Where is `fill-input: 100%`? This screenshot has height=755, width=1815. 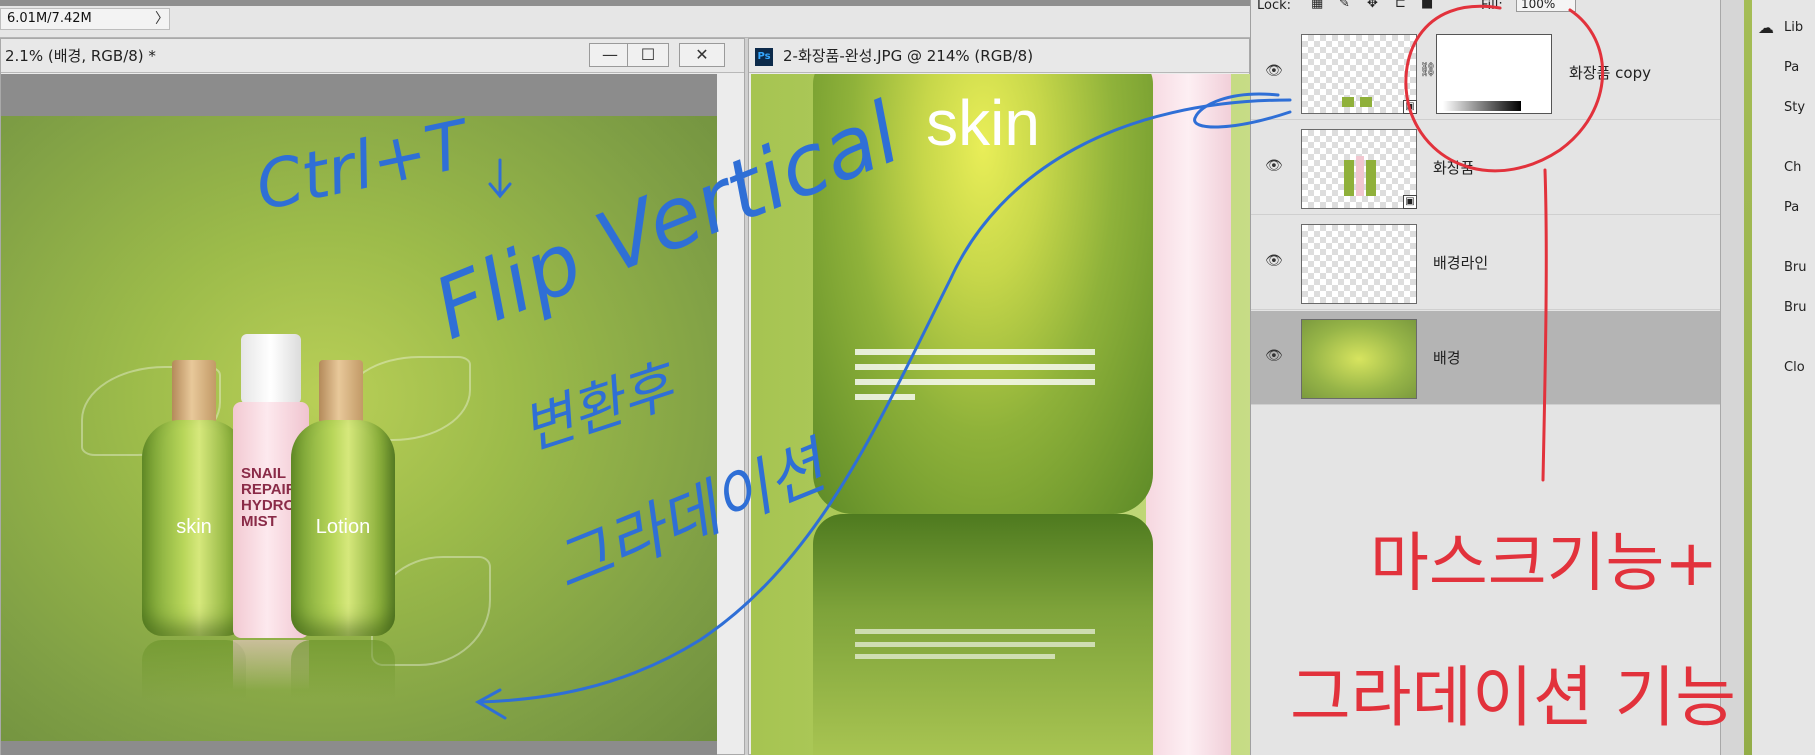
fill-input: 100% is located at coordinates (1546, 6).